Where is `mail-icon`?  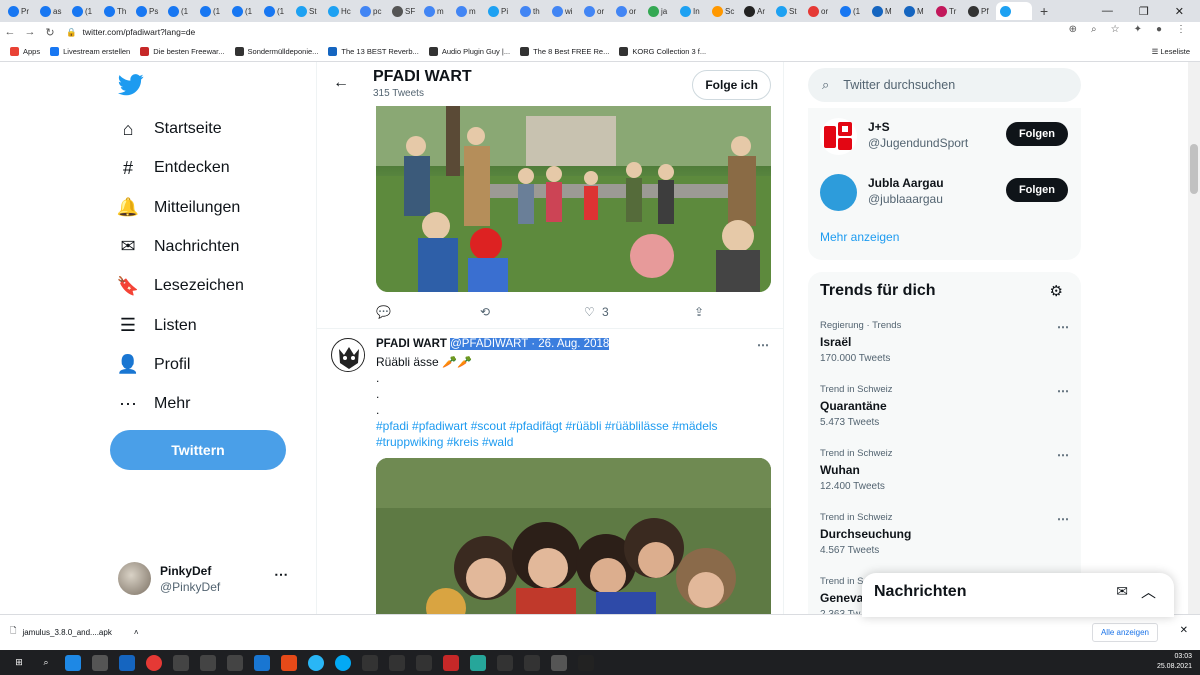 mail-icon is located at coordinates (127, 662).